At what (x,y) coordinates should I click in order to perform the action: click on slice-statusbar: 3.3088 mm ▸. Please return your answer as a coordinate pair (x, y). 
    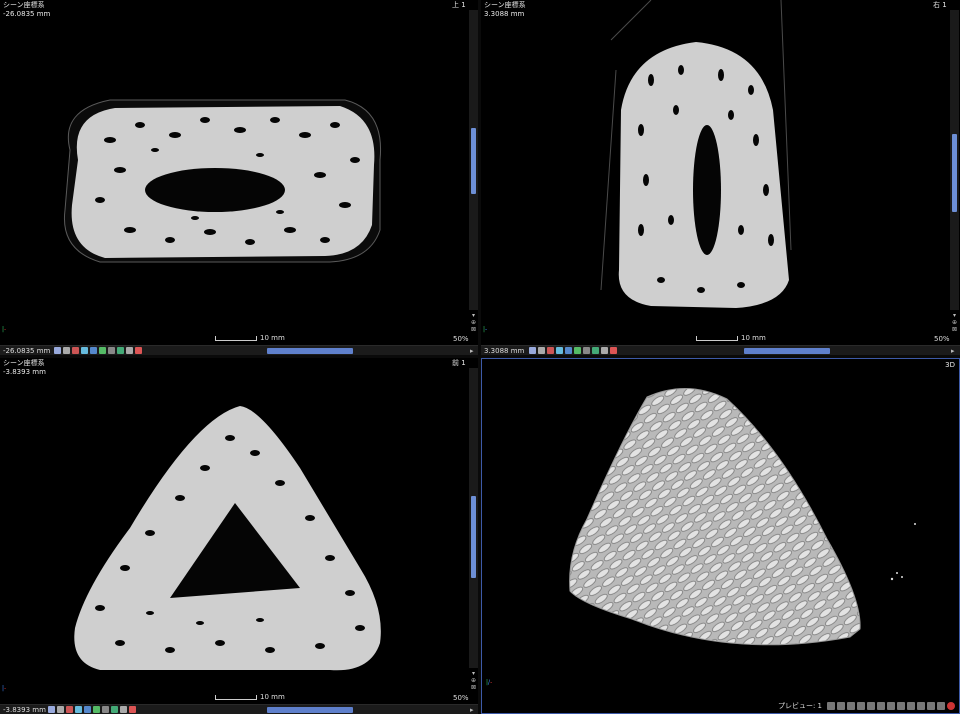
    Looking at the image, I should click on (720, 350).